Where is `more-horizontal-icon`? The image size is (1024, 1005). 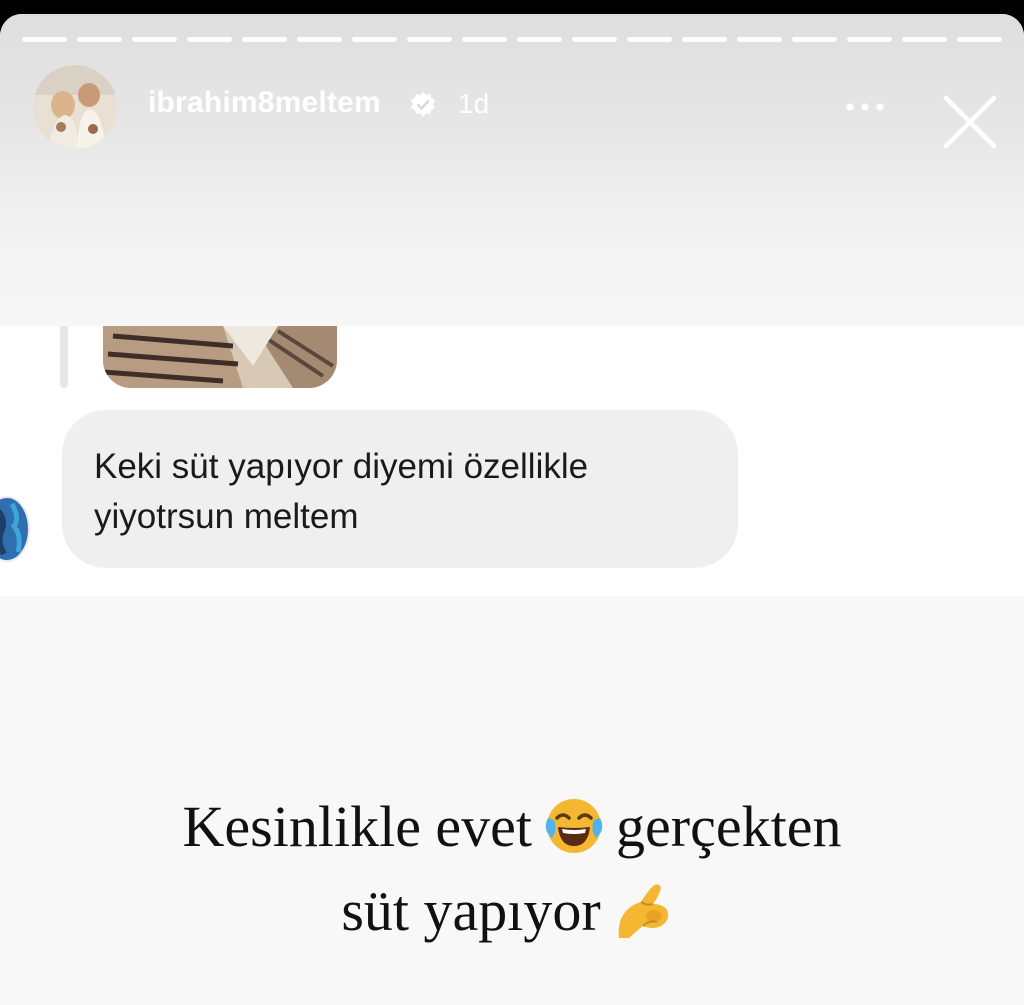 more-horizontal-icon is located at coordinates (865, 107).